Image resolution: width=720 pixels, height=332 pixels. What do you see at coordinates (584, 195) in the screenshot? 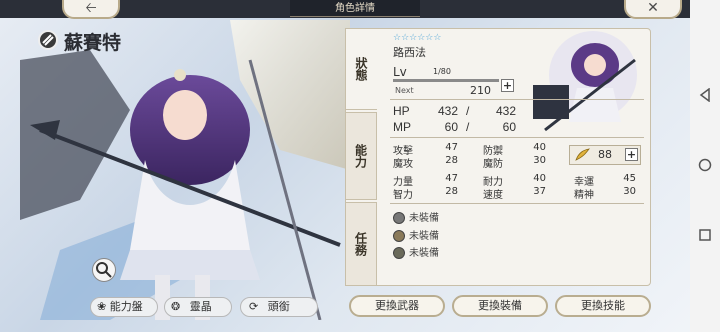
I see `spirit-label: 精神` at bounding box center [584, 195].